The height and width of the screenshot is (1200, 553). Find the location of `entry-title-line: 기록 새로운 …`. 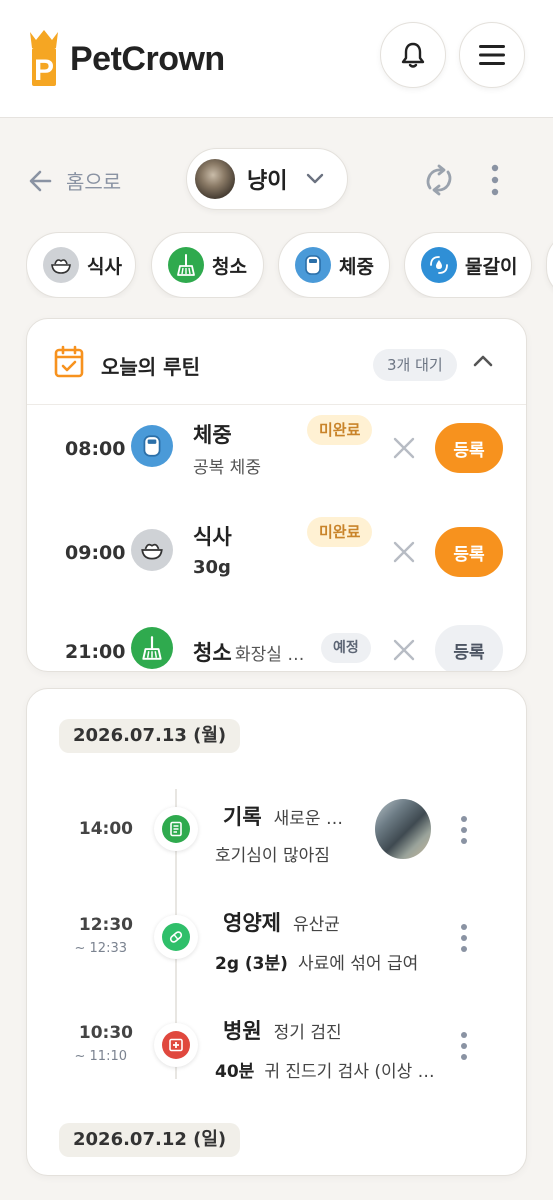

entry-title-line: 기록 새로운 … is located at coordinates (283, 816).